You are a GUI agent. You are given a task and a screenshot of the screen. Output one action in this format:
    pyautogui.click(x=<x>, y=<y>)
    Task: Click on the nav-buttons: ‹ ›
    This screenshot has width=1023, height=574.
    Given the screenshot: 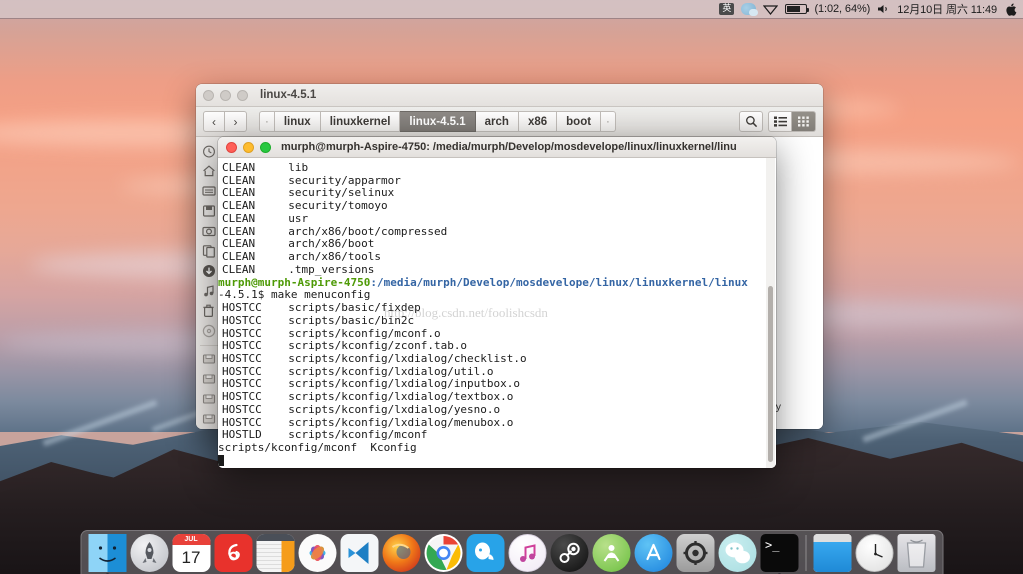 What is the action you would take?
    pyautogui.click(x=225, y=121)
    